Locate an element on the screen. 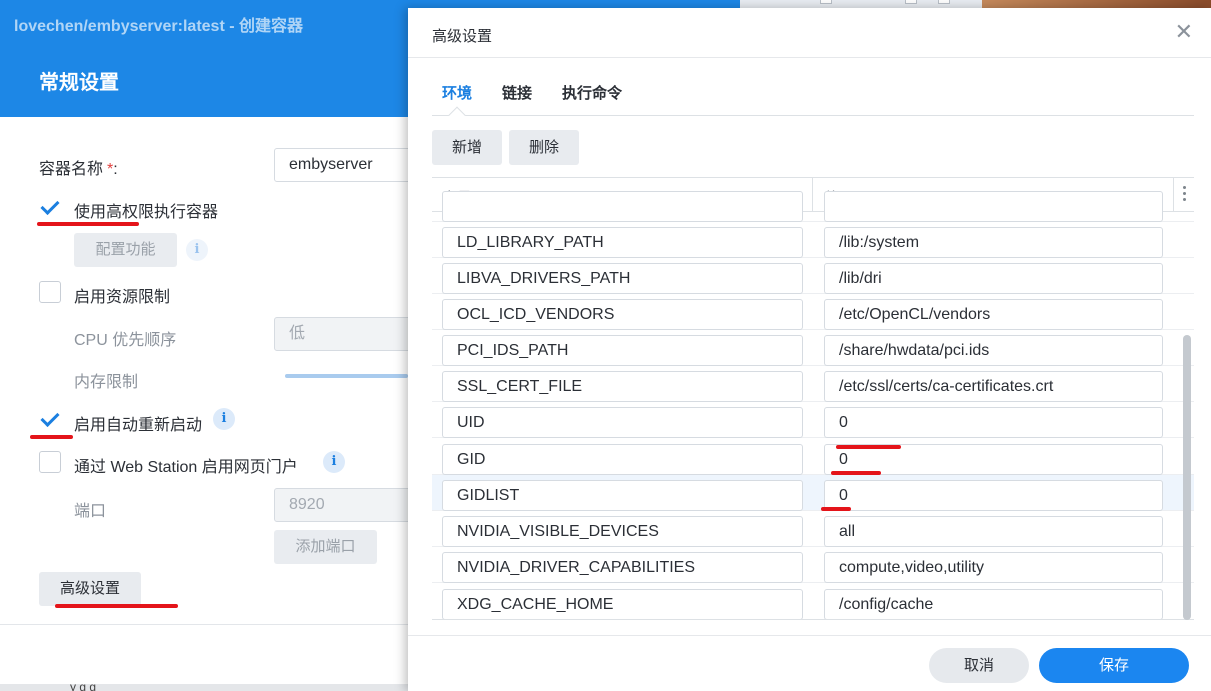 This screenshot has width=1211, height=691. table-row: UID 0 is located at coordinates (813, 420).